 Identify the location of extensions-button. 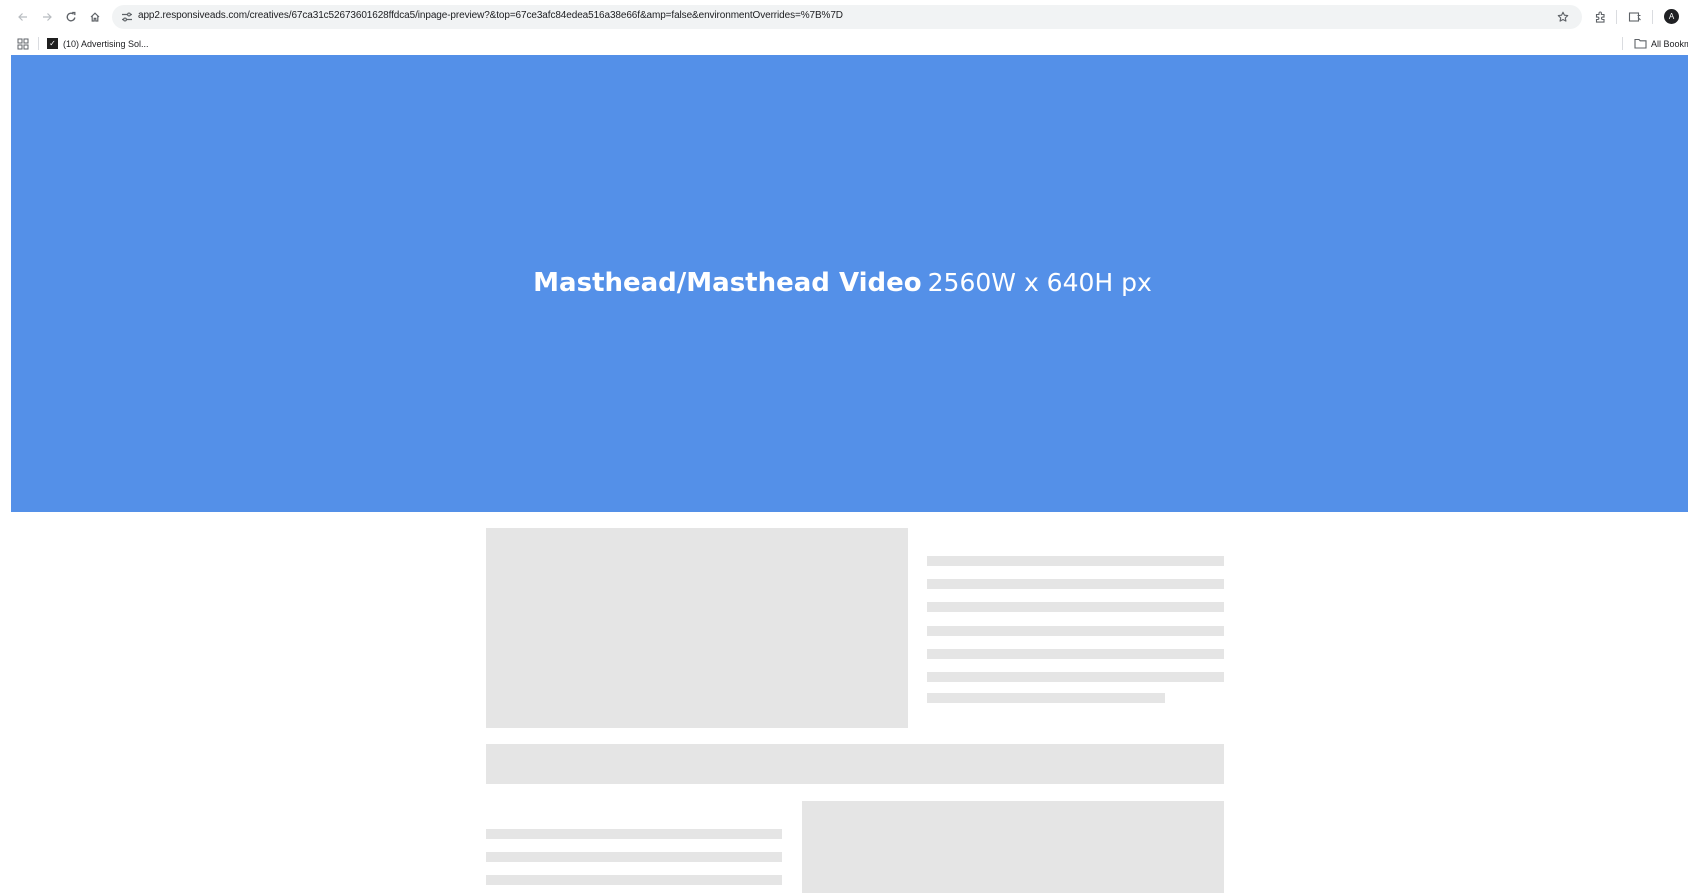
(1600, 17).